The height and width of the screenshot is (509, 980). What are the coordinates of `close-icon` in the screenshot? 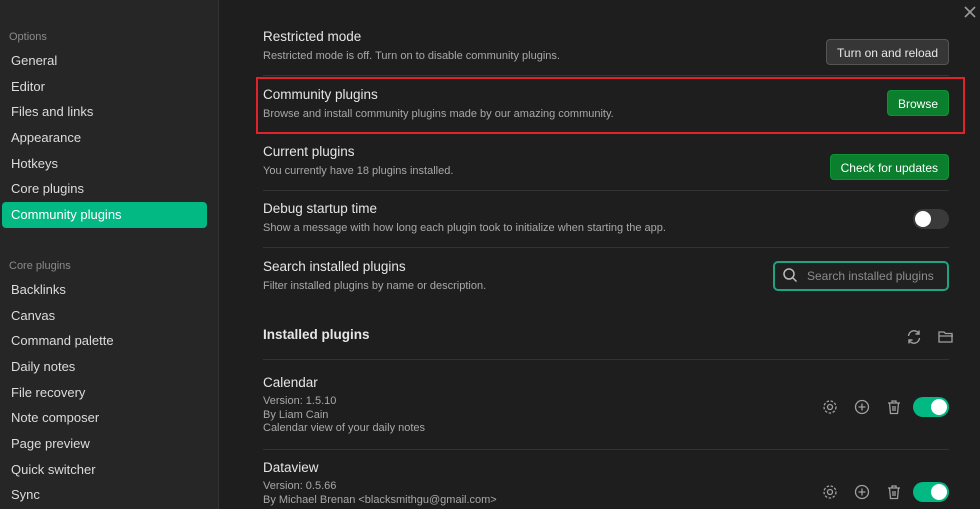 It's located at (970, 12).